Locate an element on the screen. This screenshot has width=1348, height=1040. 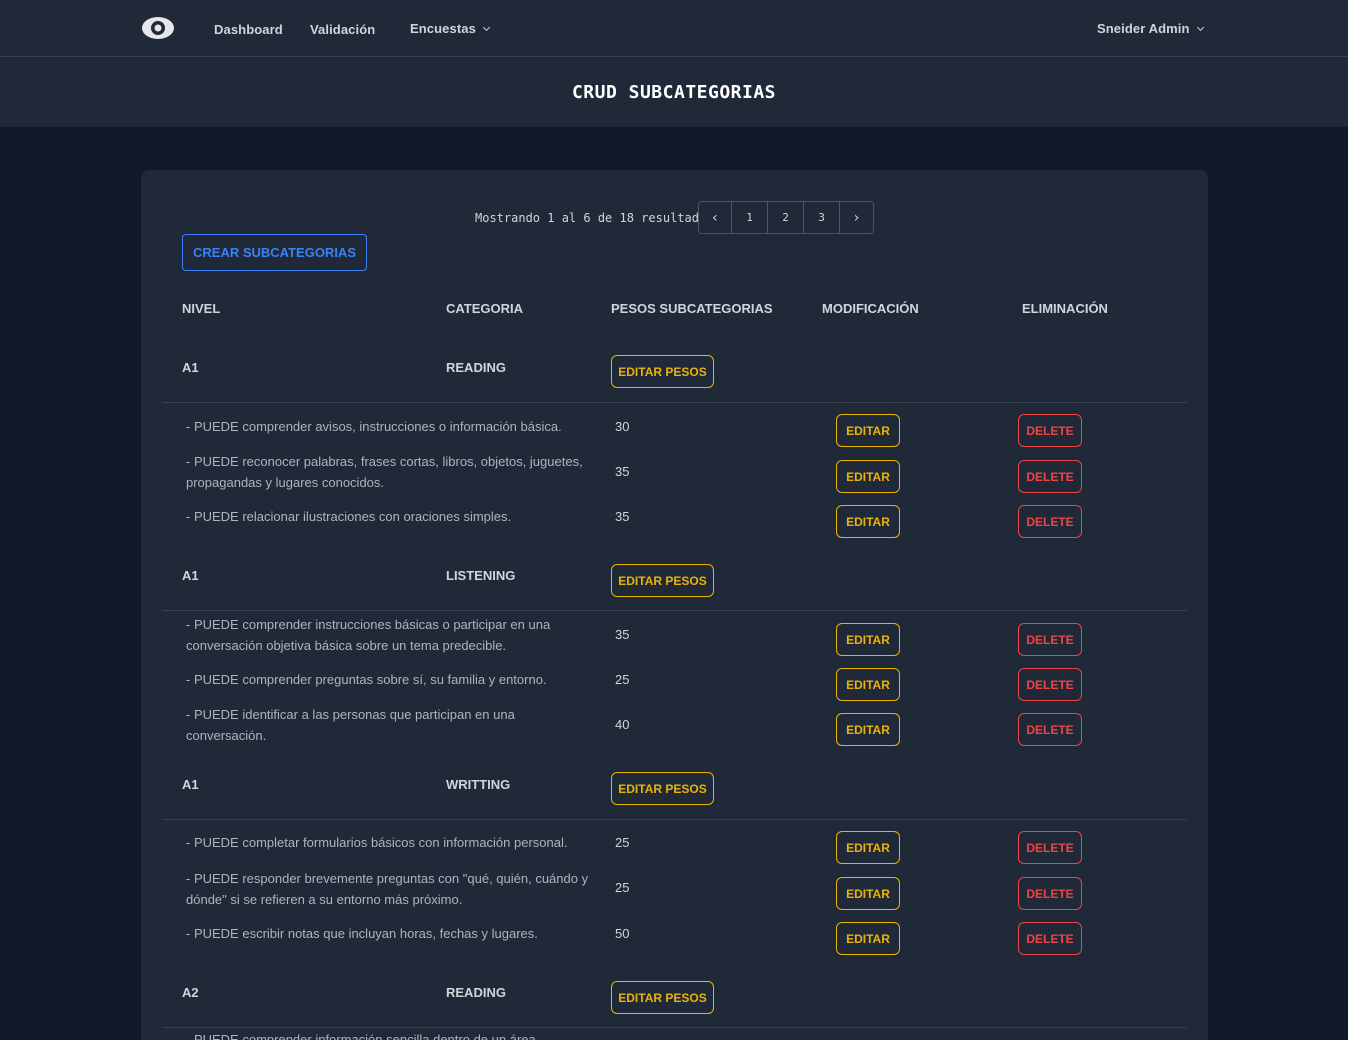
user-menu-dropdown: Sneider Admin is located at coordinates (1150, 28).